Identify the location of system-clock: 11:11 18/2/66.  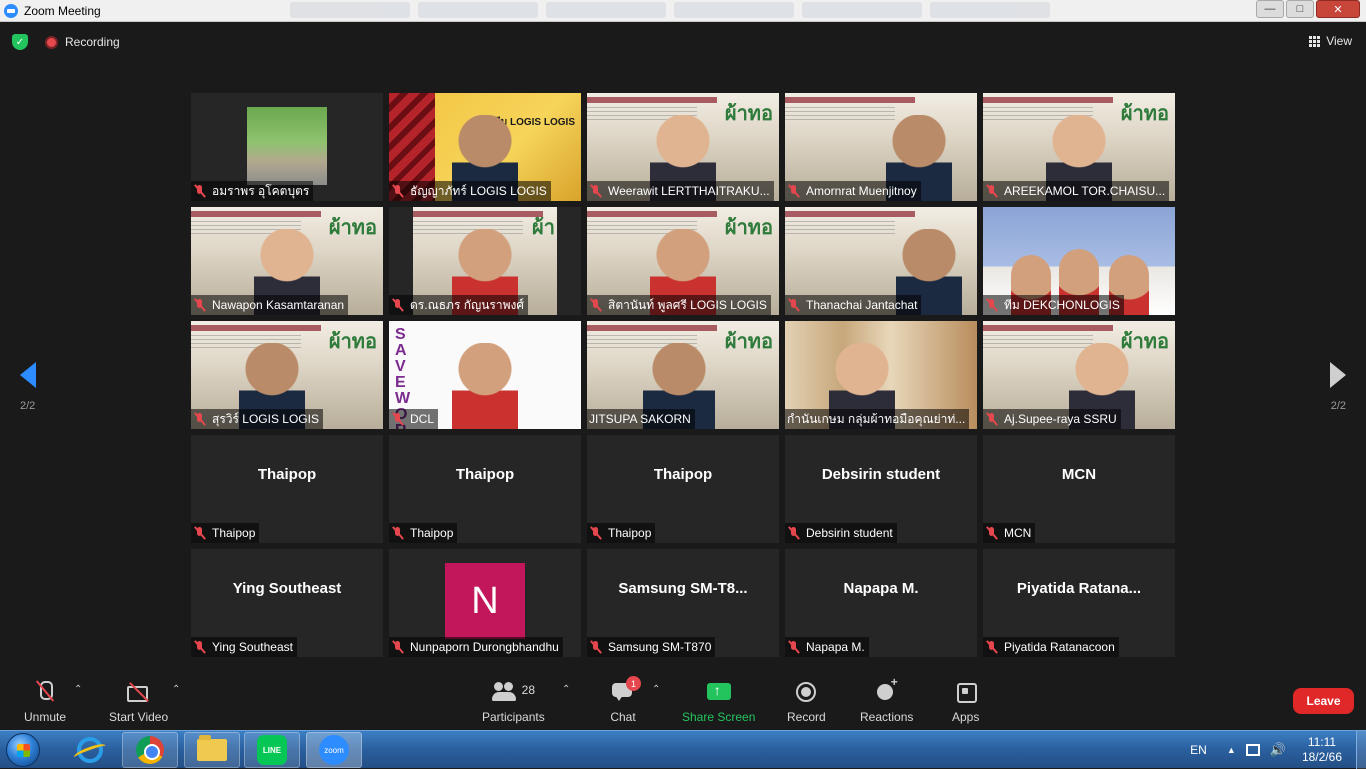
(1322, 750).